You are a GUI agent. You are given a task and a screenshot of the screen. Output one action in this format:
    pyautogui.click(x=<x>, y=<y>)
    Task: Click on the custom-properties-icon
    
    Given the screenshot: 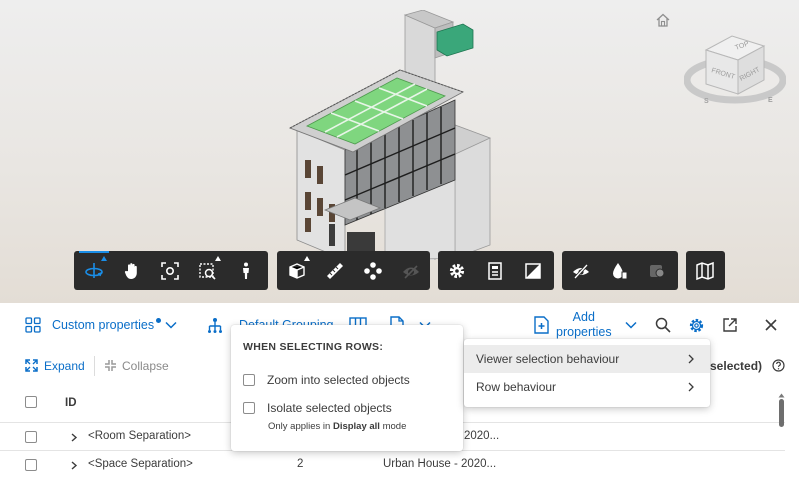 What is the action you would take?
    pyautogui.click(x=33, y=325)
    